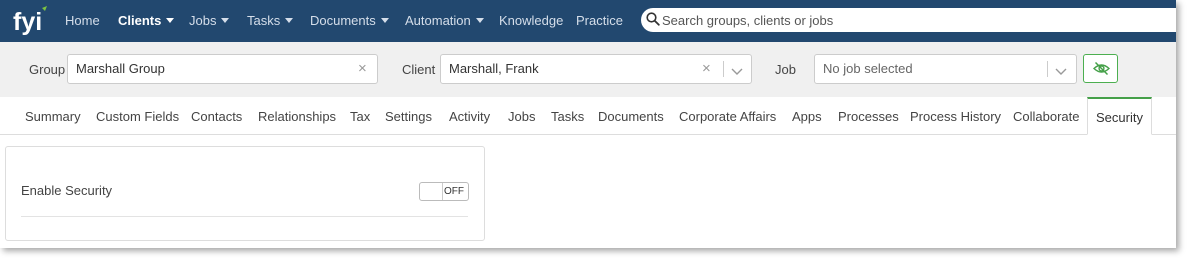  Describe the element at coordinates (469, 115) in the screenshot. I see `tab-activity: Activity` at that location.